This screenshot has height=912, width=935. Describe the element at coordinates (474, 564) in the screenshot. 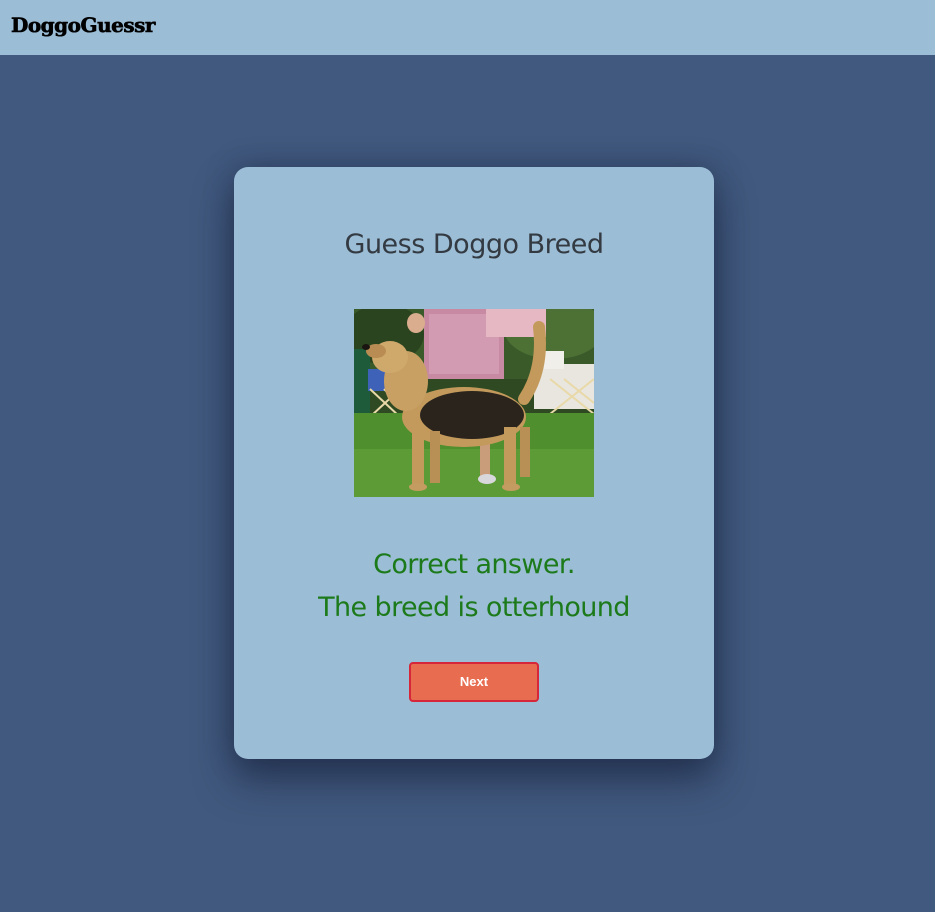

I see `result-message: Correct answer.` at that location.